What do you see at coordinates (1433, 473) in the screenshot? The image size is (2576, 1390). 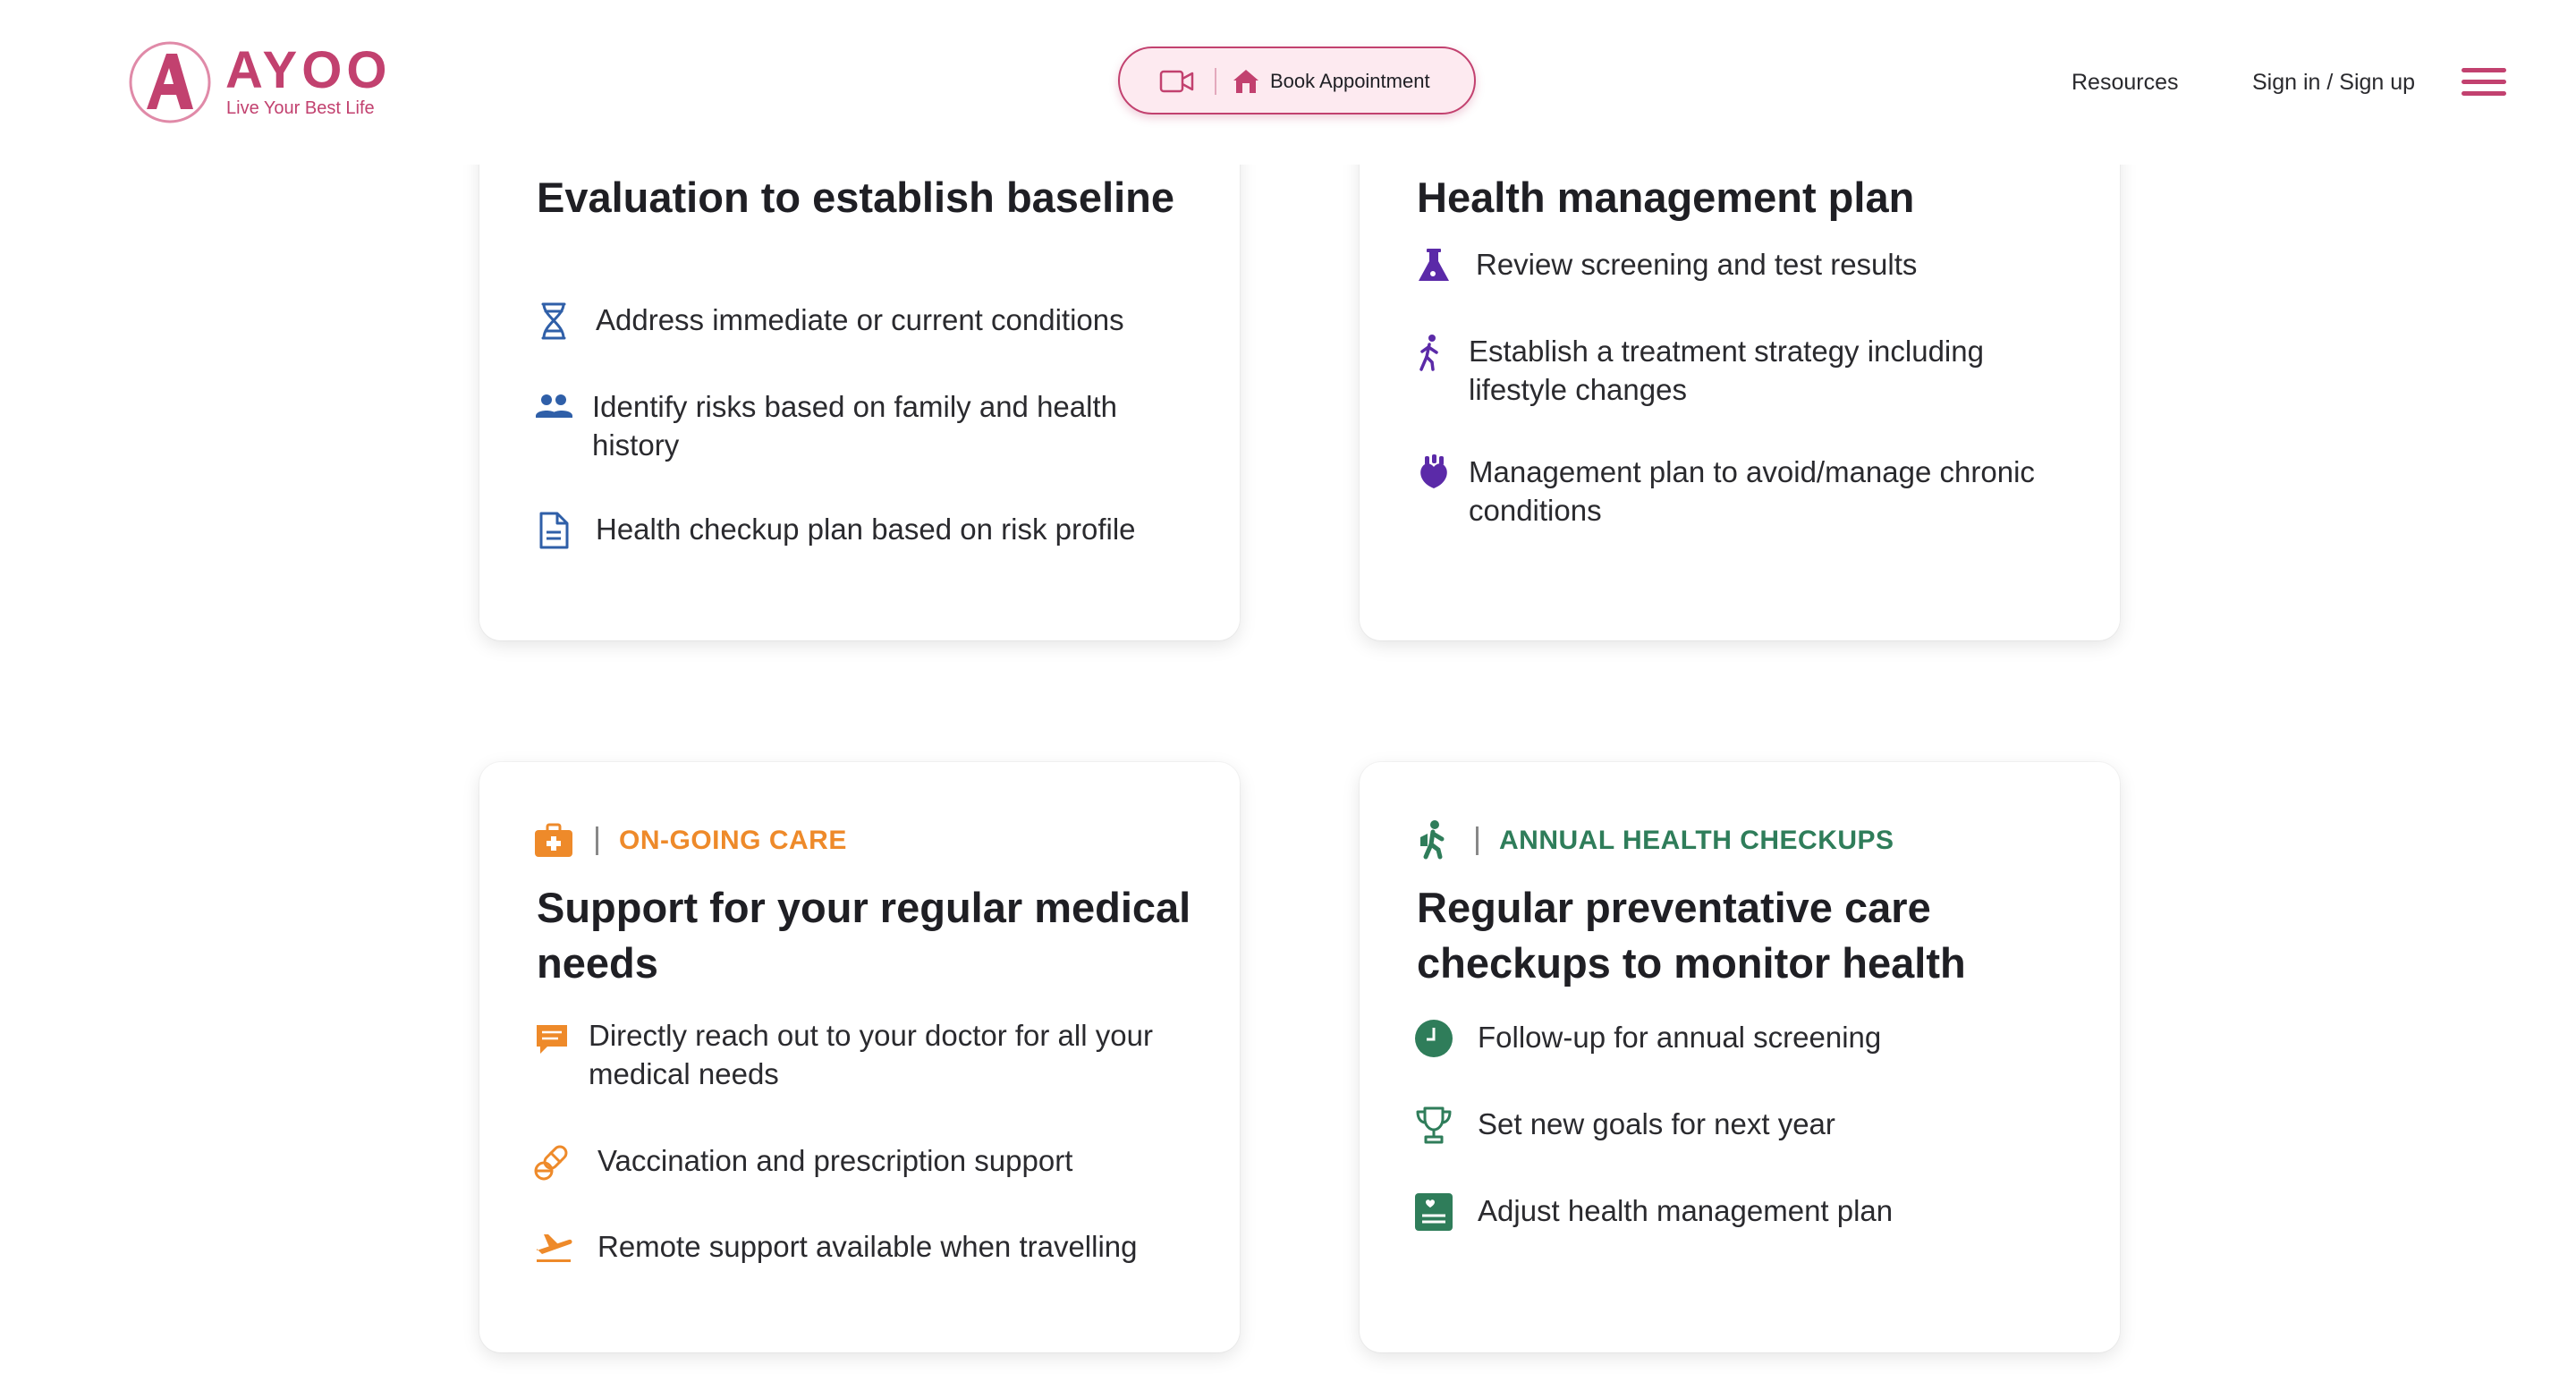 I see `heart-organ-icon` at bounding box center [1433, 473].